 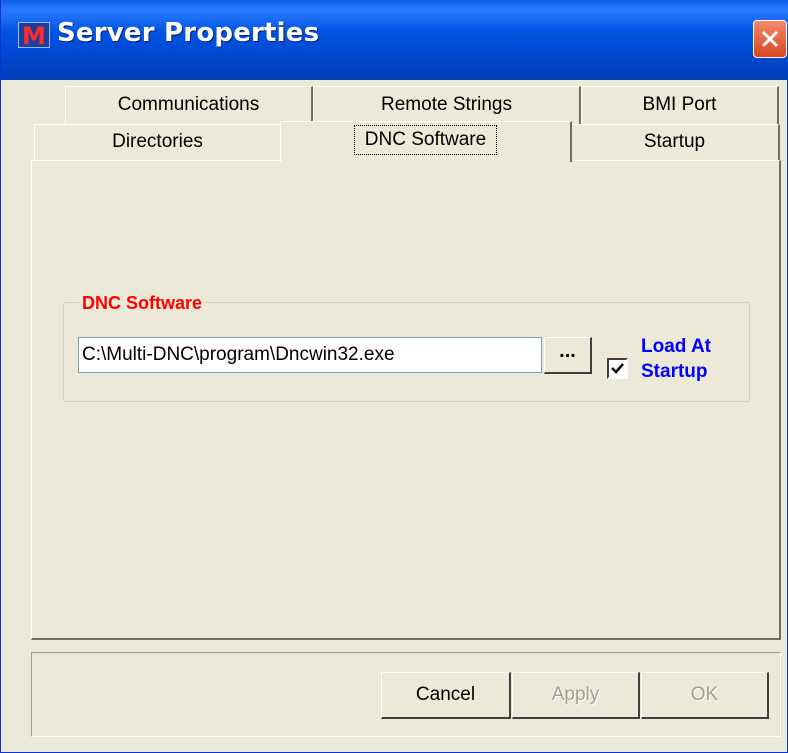 I want to click on checkmark-icon, so click(x=617, y=368).